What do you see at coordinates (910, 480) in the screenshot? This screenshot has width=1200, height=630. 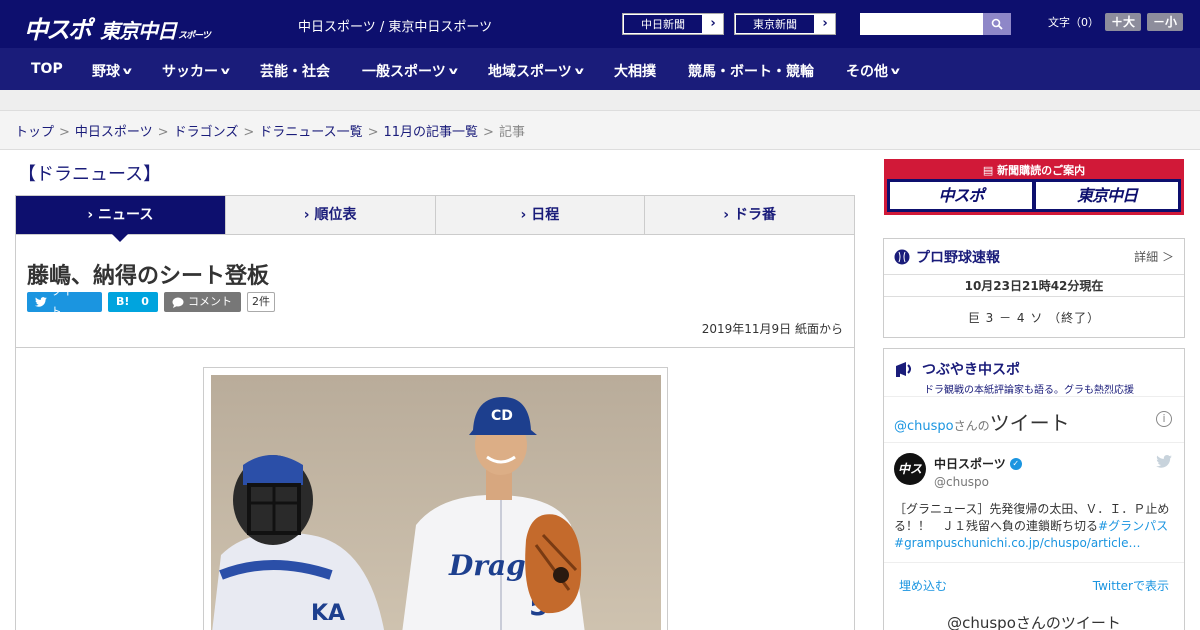 I see `avatar: 中スポ` at bounding box center [910, 480].